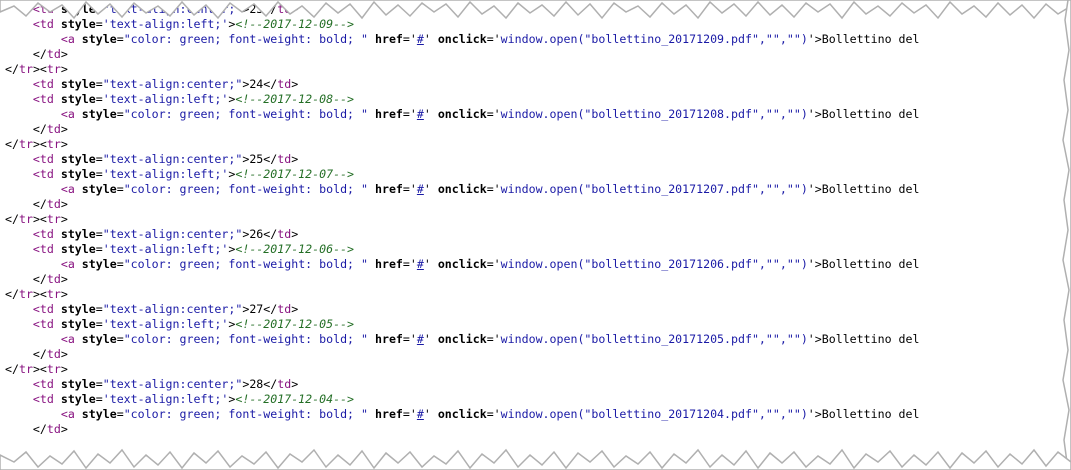 This screenshot has height=470, width=1071. What do you see at coordinates (295, 174) in the screenshot?
I see `comment-token: <!--2017-12-07-->` at bounding box center [295, 174].